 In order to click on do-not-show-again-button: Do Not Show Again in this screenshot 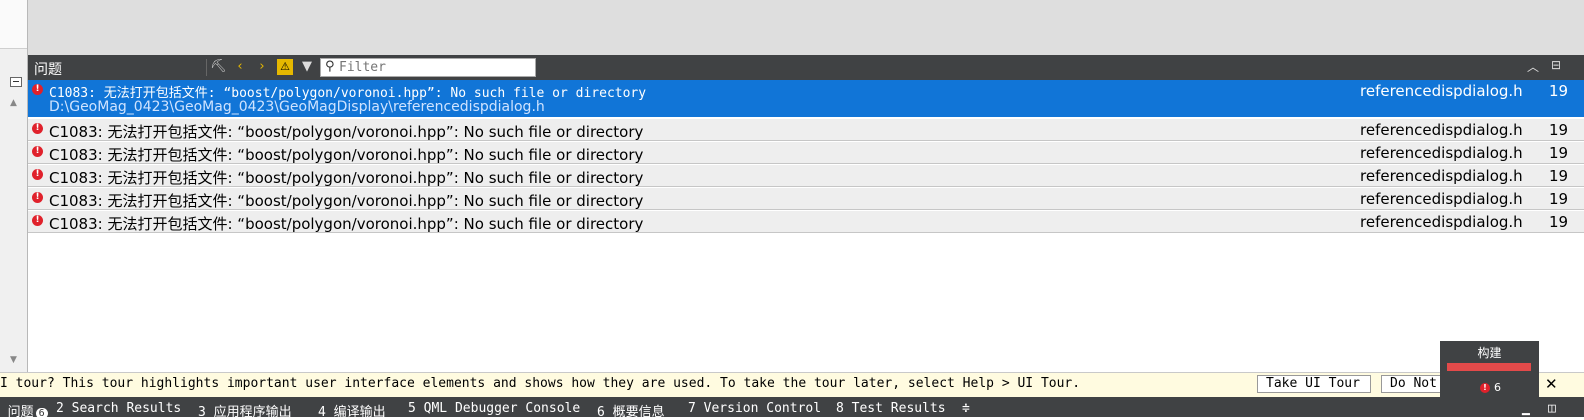, I will do `click(1411, 384)`.